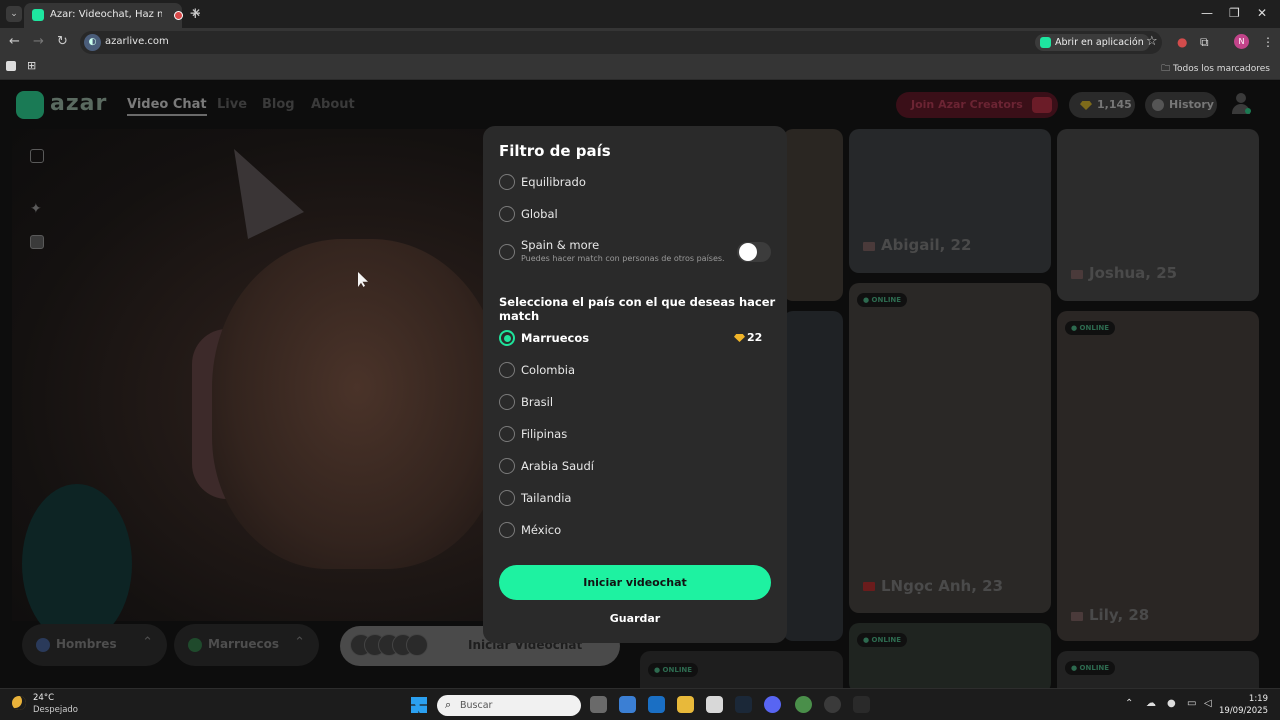 This screenshot has width=1280, height=720. Describe the element at coordinates (14, 41) in the screenshot. I see `back-icon: ←` at that location.